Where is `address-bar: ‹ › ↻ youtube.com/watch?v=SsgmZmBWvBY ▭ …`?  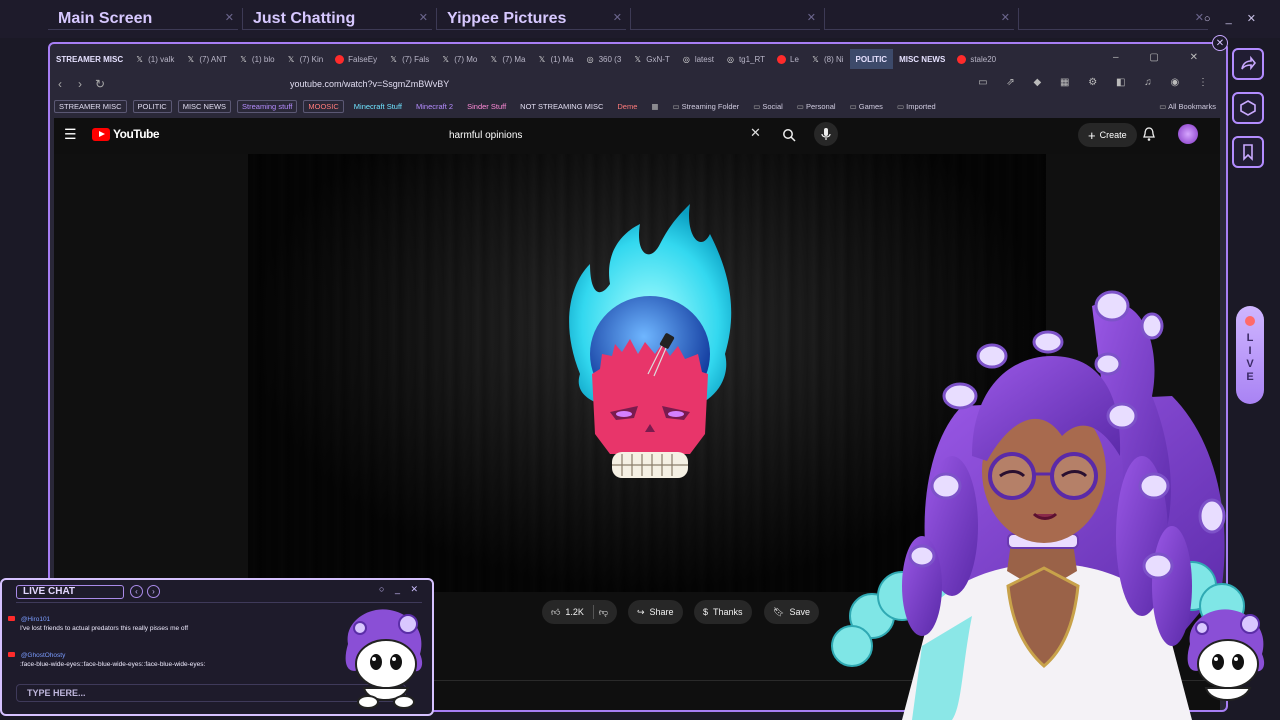 address-bar: ‹ › ↻ youtube.com/watch?v=SsgmZmBWvBY ▭ … is located at coordinates (638, 84).